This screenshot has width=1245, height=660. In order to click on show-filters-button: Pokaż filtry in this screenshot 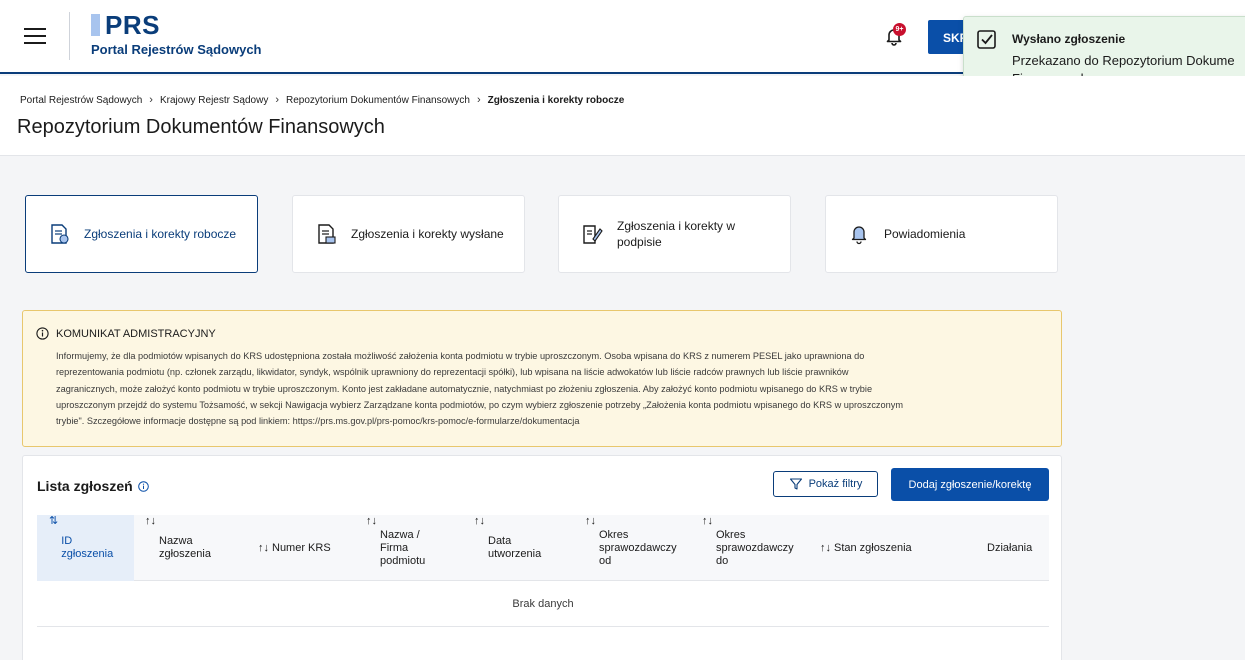, I will do `click(825, 484)`.